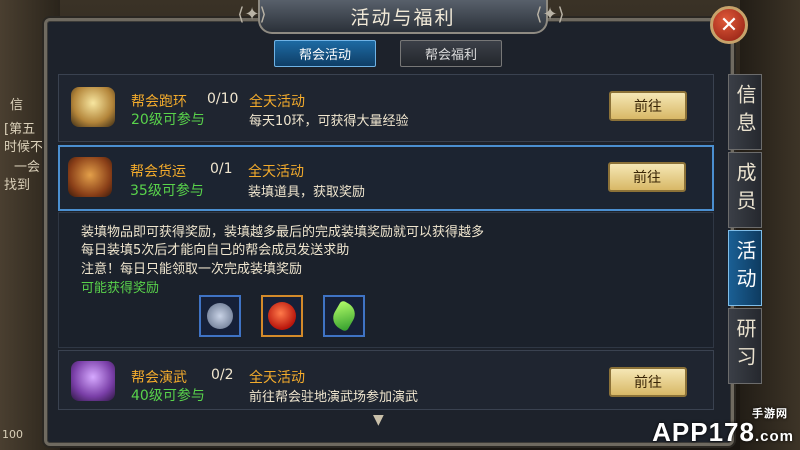 The height and width of the screenshot is (450, 800). I want to click on red-orb-icon, so click(282, 316).